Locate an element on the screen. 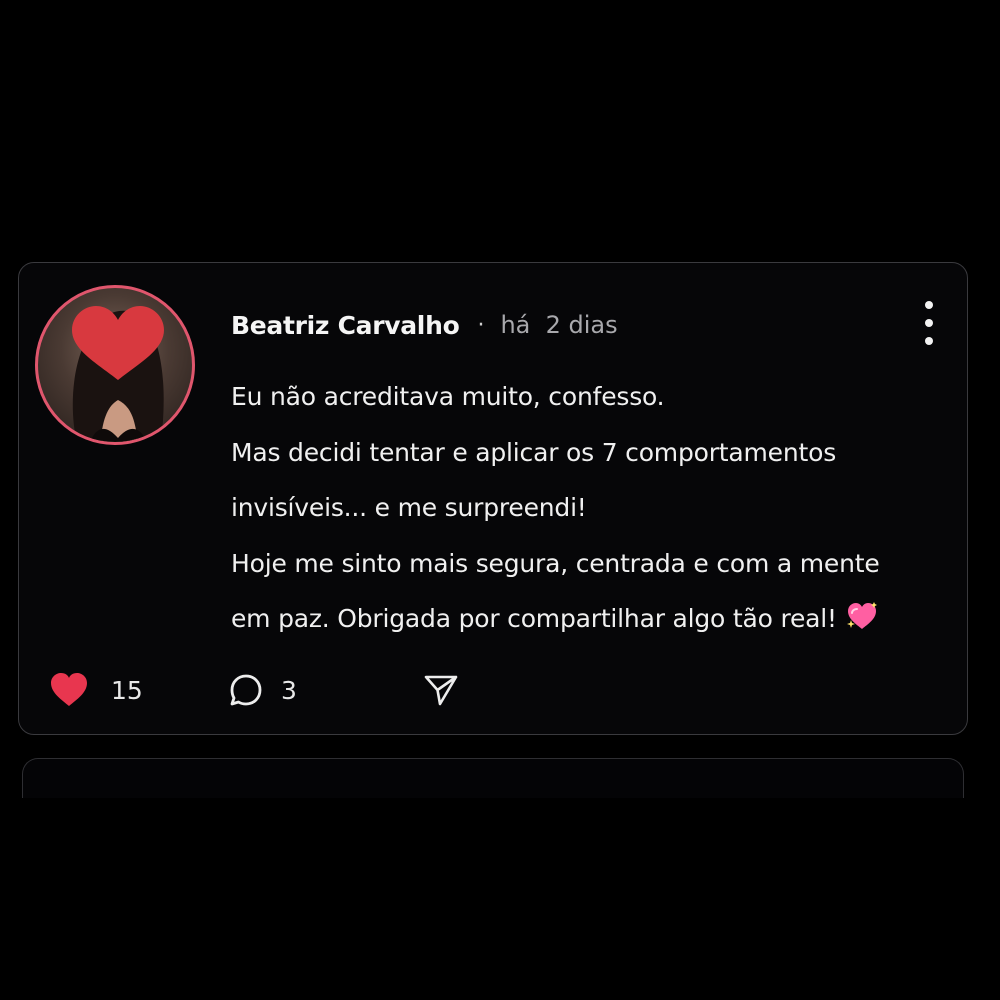 The width and height of the screenshot is (1000, 1000). comment-line: Eu não acreditava muito, confesso. is located at coordinates (448, 396).